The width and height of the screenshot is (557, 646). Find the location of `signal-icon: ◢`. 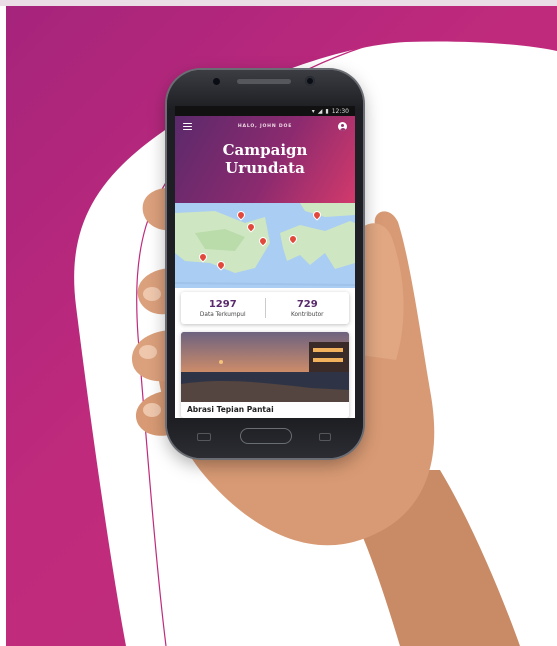

signal-icon: ◢ is located at coordinates (320, 111).